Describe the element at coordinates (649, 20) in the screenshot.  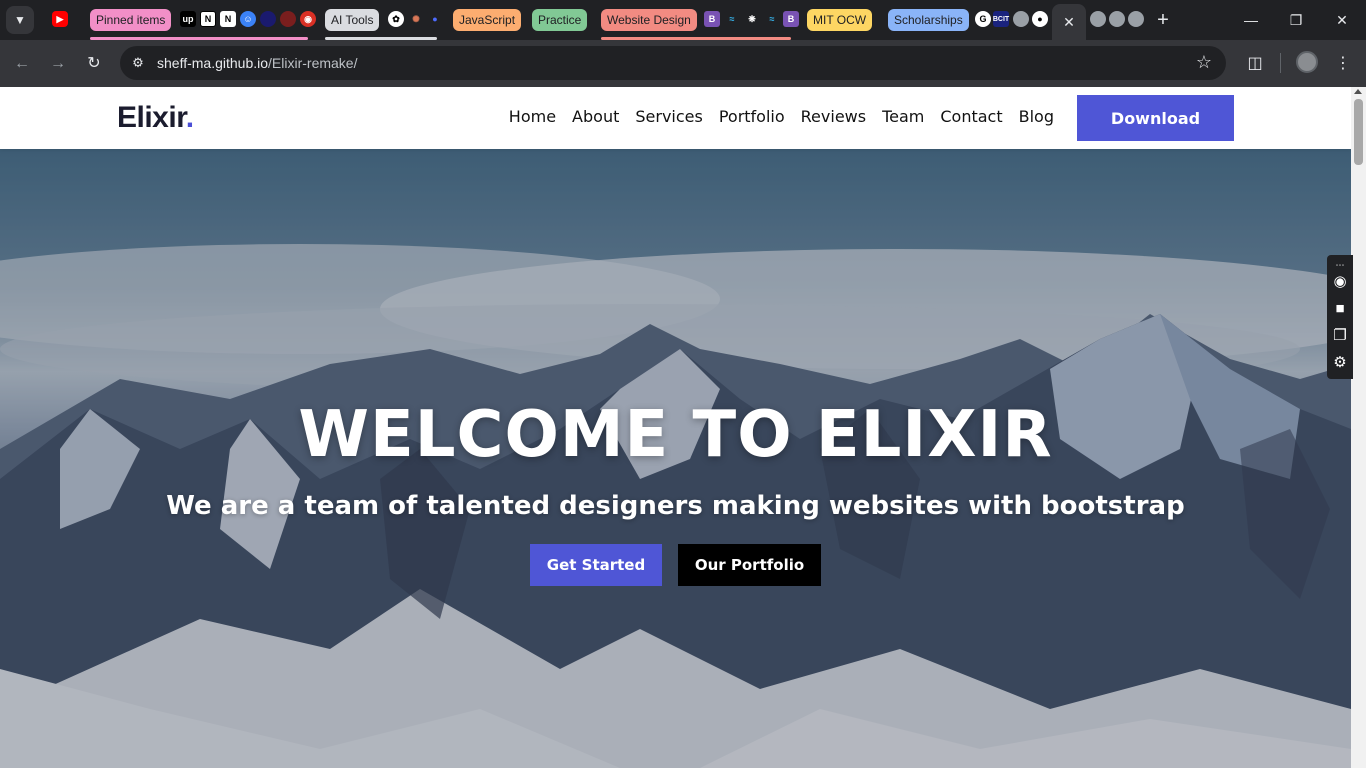
I see `tab-group-website-design: Website Design` at that location.